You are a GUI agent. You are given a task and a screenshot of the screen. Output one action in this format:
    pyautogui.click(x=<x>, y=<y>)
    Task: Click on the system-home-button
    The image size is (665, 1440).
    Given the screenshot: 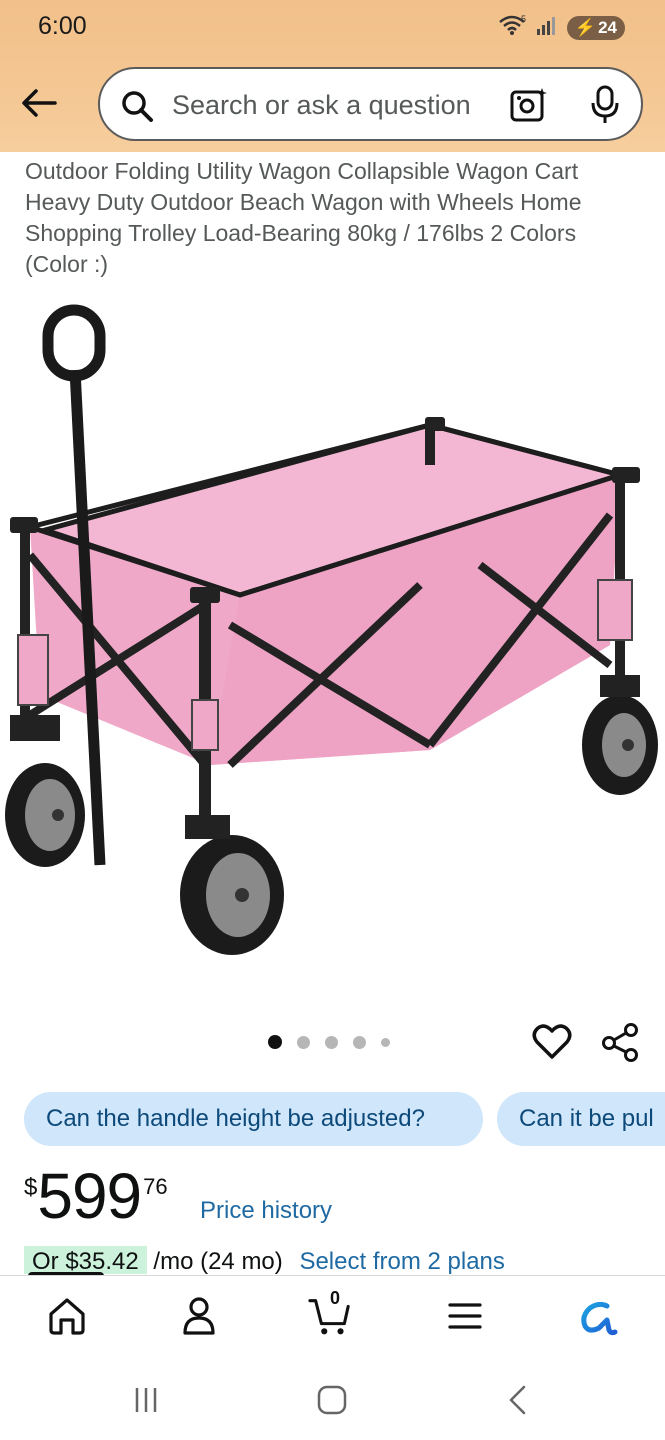 What is the action you would take?
    pyautogui.click(x=332, y=1400)
    